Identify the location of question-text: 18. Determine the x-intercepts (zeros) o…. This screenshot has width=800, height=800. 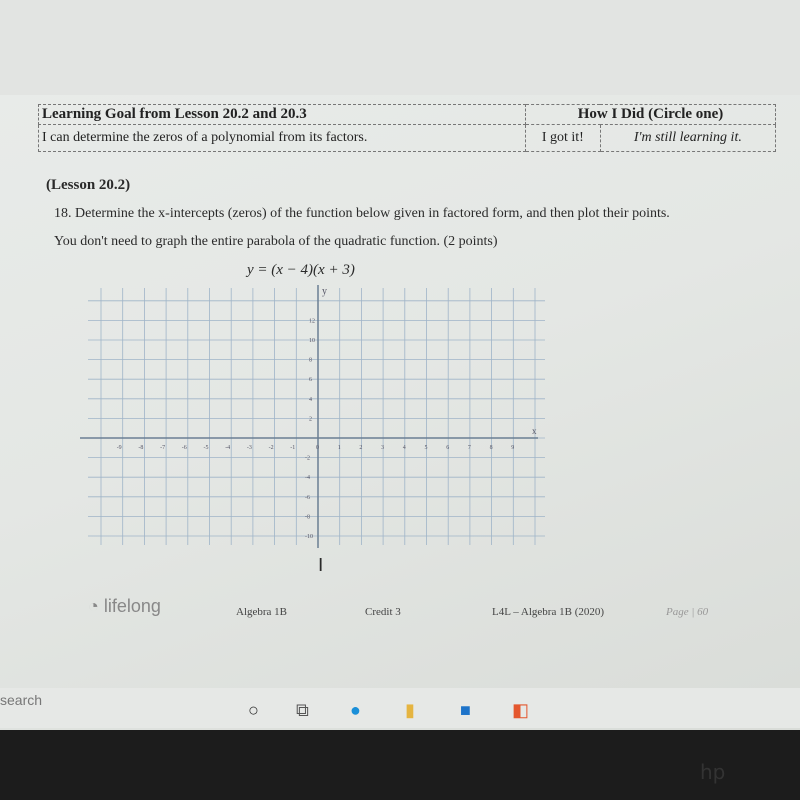
(362, 213).